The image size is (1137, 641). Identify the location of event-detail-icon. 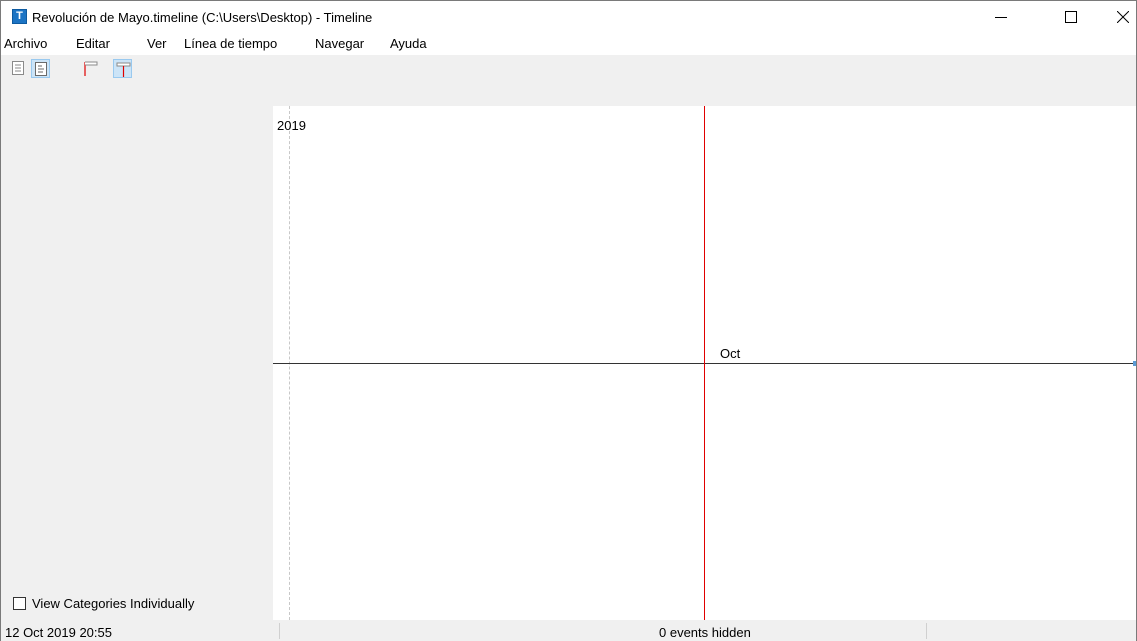
(41, 69).